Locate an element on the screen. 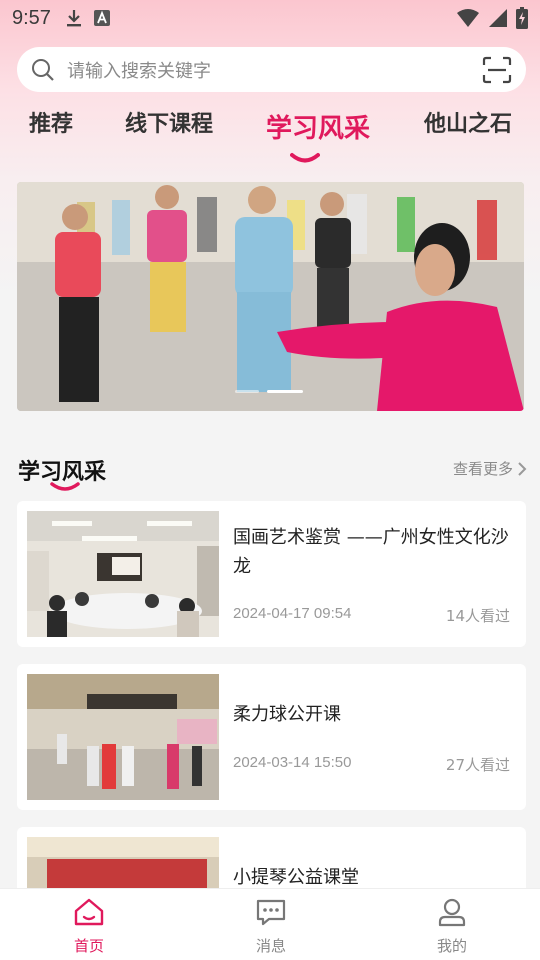 The height and width of the screenshot is (960, 540). article-title: 柔力球公开课 is located at coordinates (287, 714).